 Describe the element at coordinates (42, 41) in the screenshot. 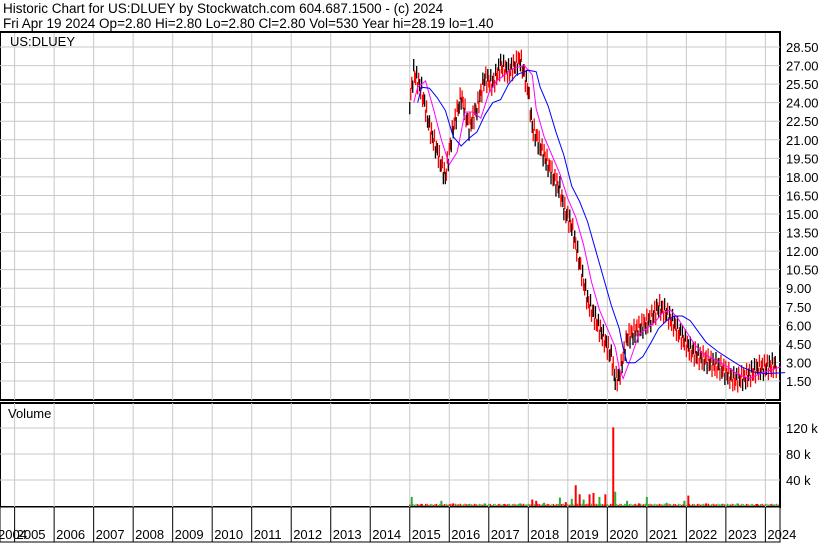

I see `symbol-label: US:DLUEY` at that location.